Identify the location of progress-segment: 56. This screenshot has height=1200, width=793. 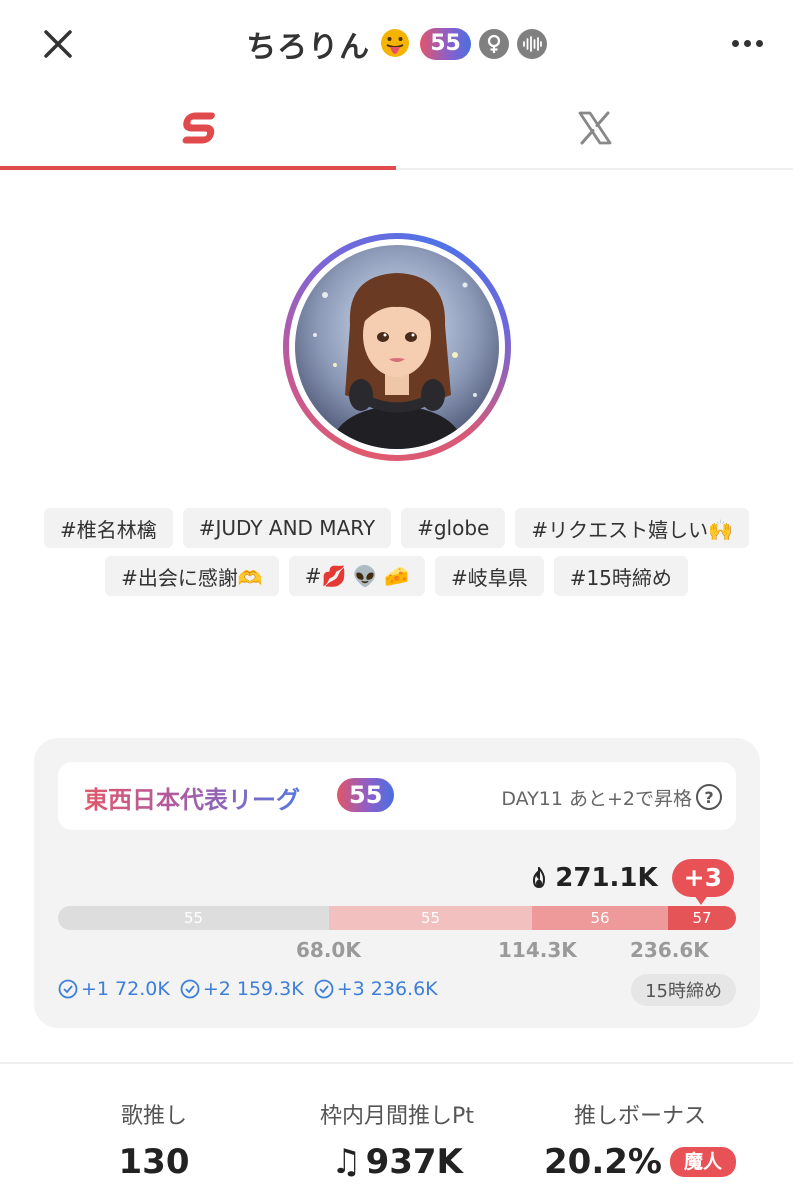
(600, 918).